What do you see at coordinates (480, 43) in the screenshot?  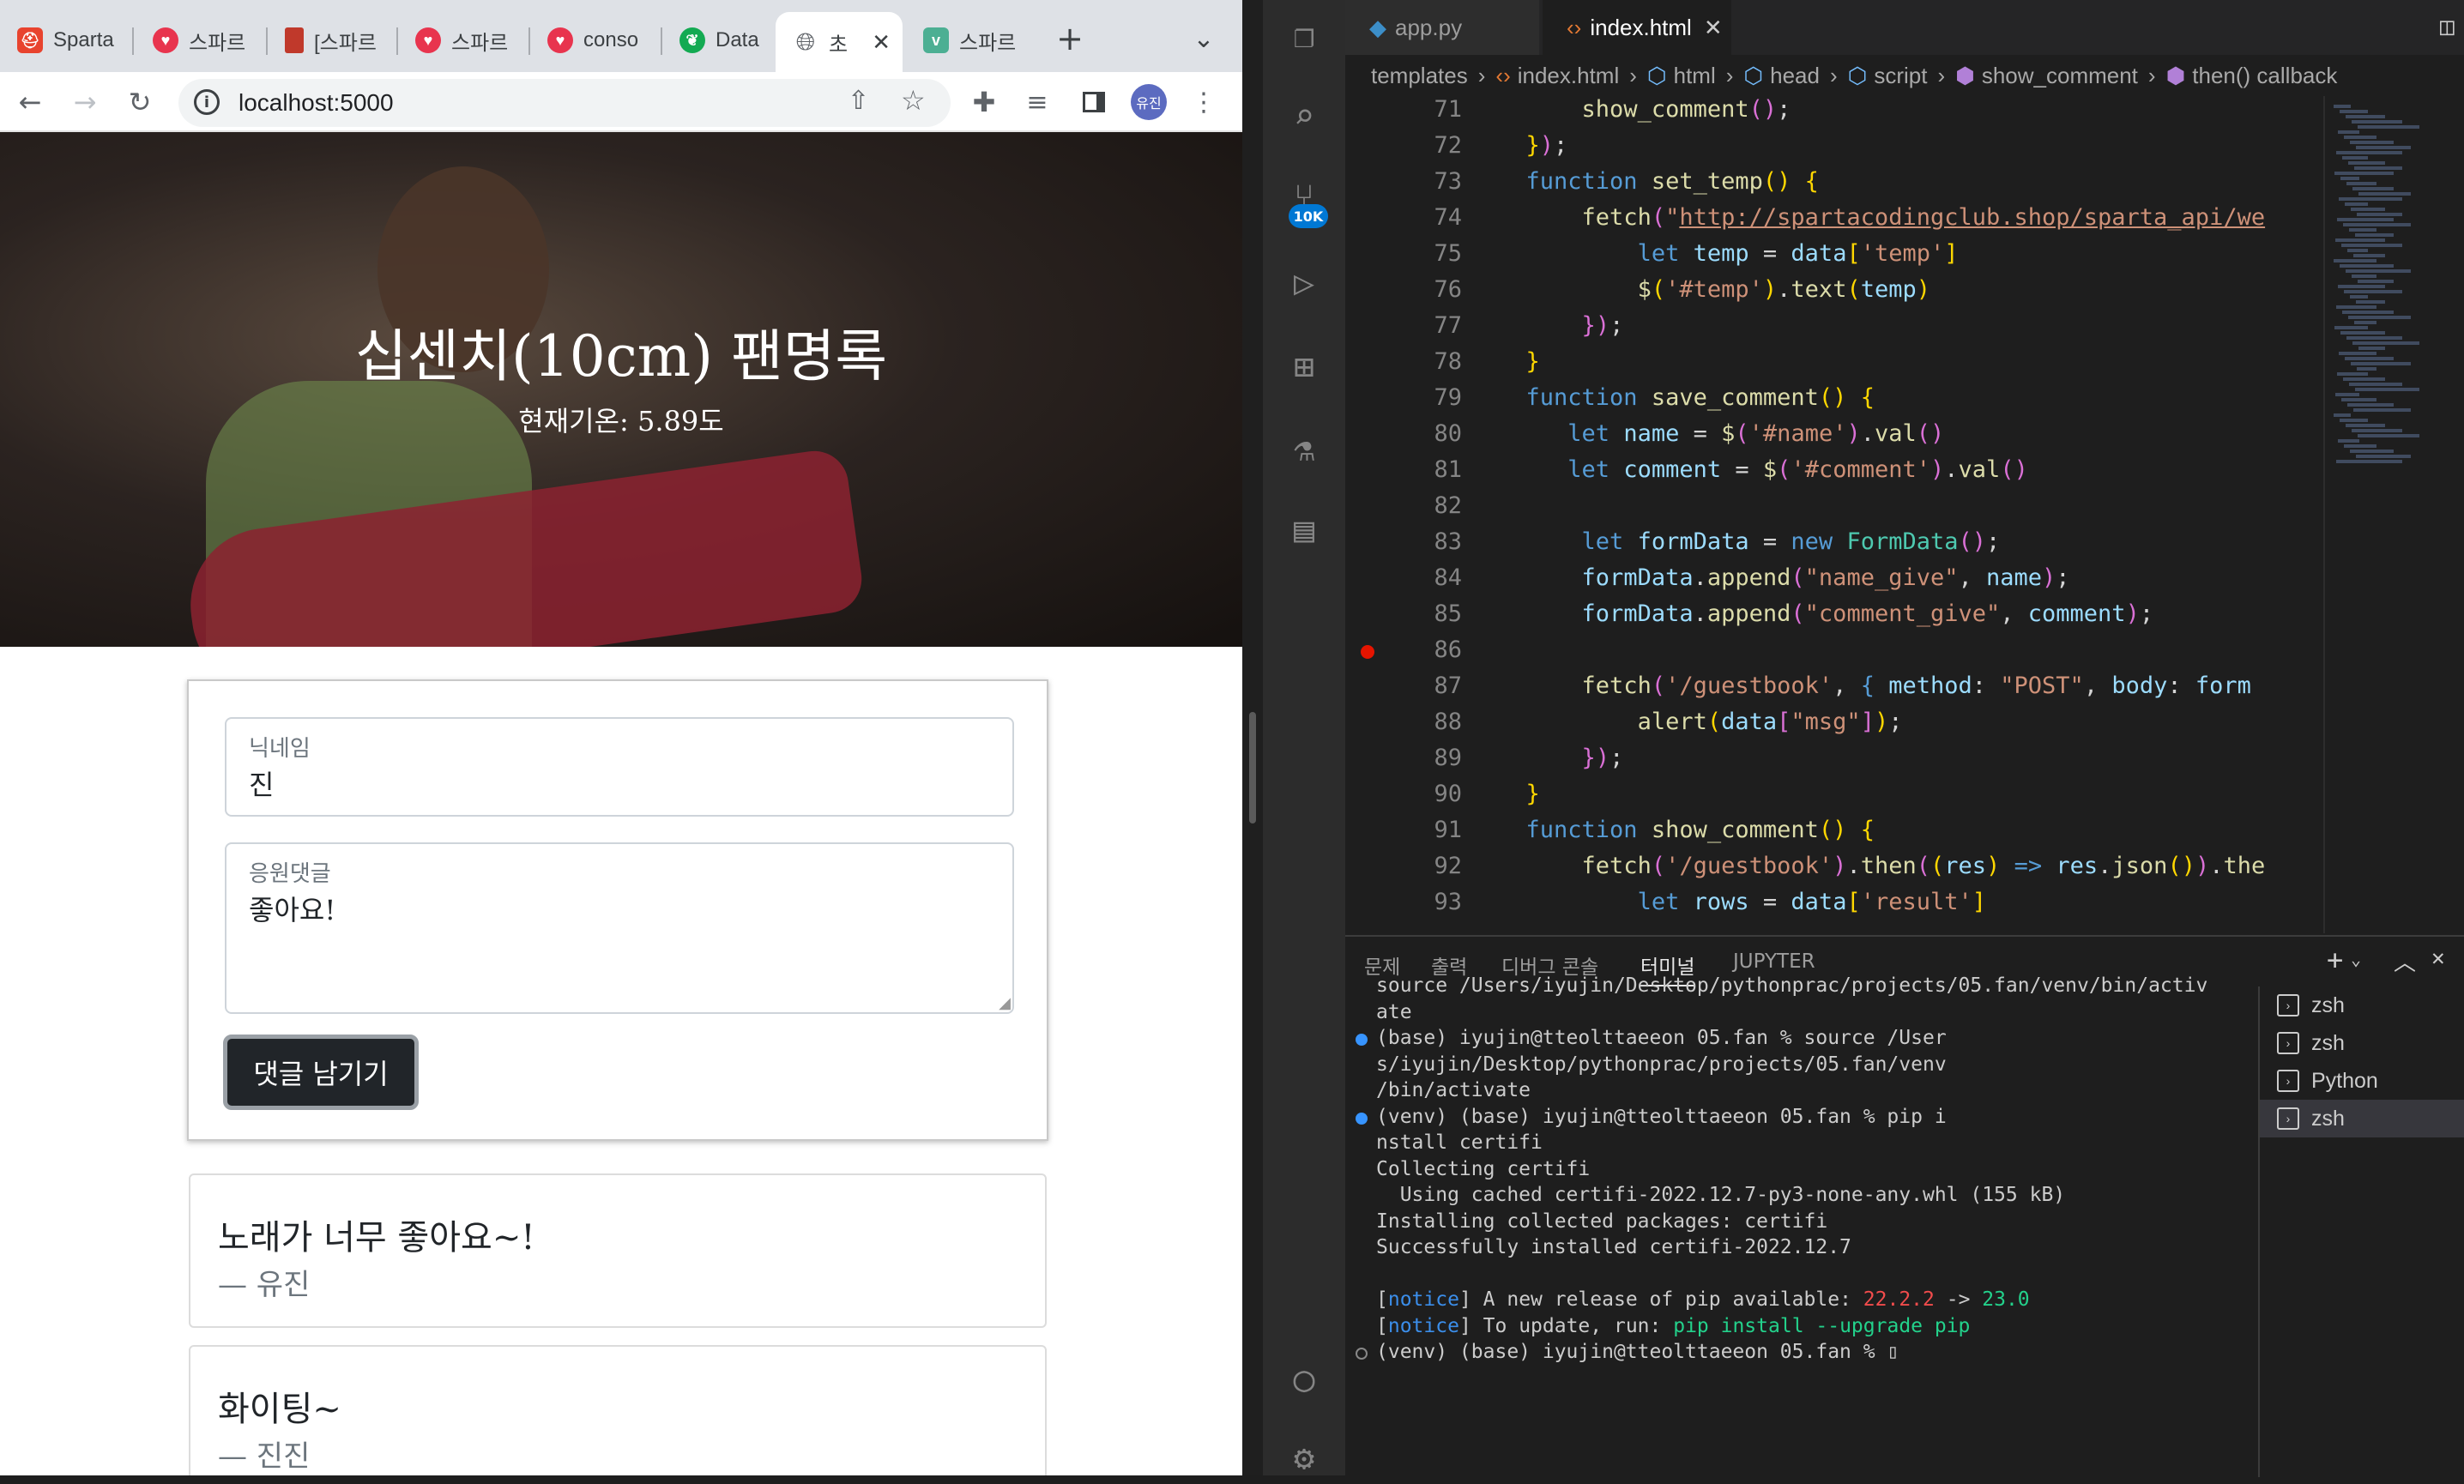 I see `tab-label: 스파르` at bounding box center [480, 43].